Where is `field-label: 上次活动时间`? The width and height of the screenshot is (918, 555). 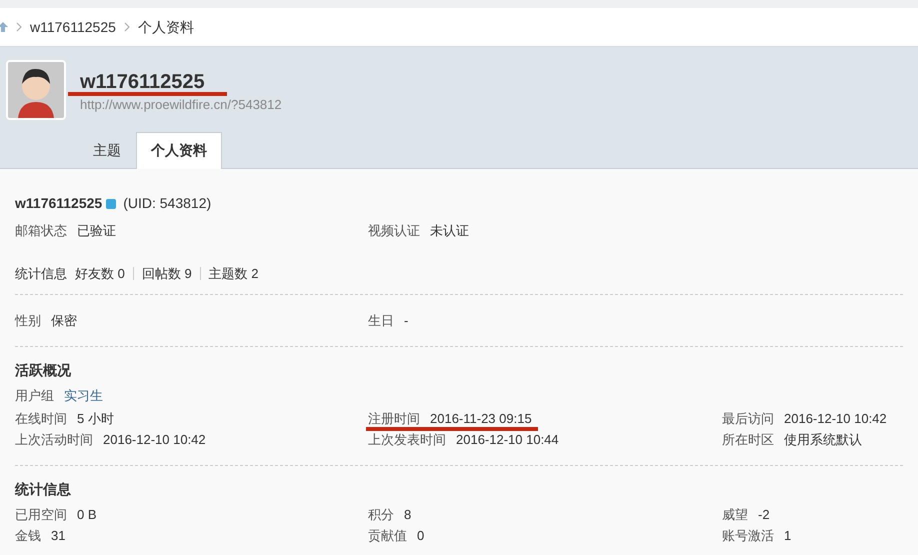
field-label: 上次活动时间 is located at coordinates (54, 439).